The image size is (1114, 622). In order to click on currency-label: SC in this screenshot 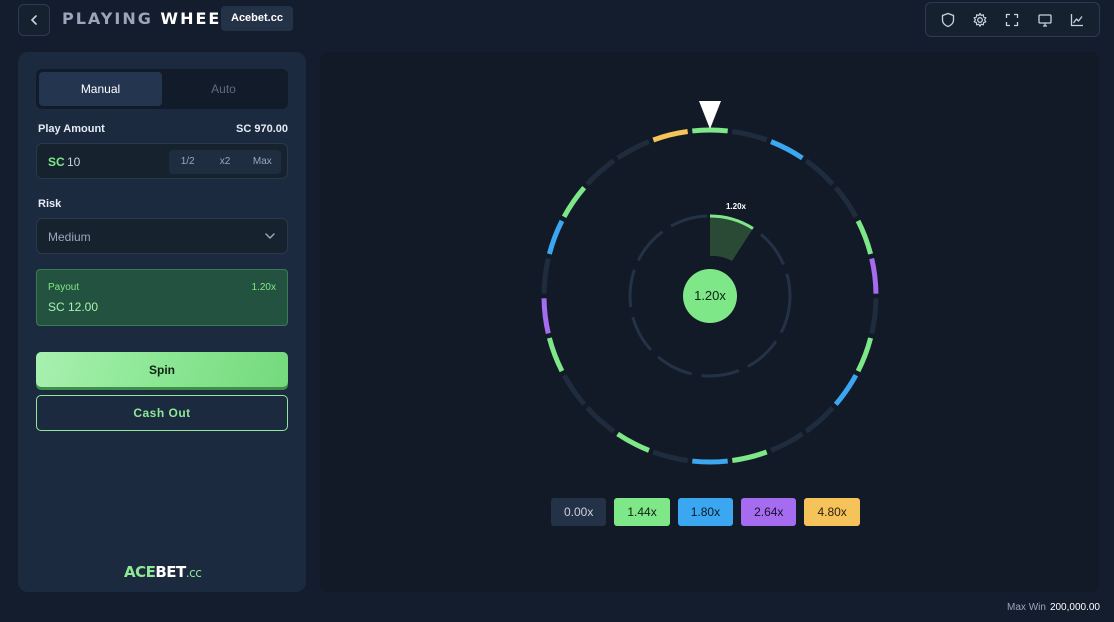, I will do `click(56, 162)`.